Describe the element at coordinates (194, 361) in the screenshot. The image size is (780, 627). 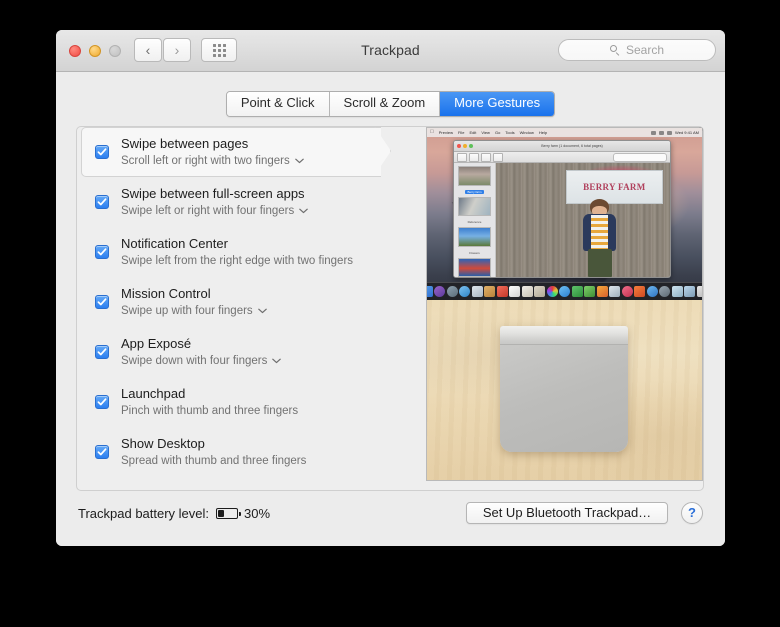
I see `gesture-subtitle-text: Swipe down with four fingers` at that location.